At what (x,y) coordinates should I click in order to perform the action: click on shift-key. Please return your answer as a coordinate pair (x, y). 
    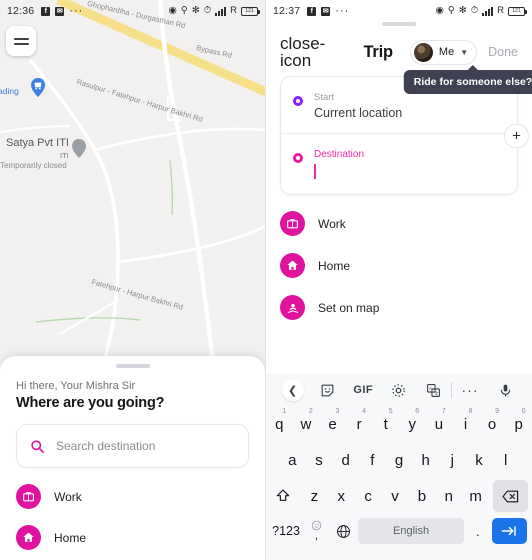
    Looking at the image, I should click on (283, 496).